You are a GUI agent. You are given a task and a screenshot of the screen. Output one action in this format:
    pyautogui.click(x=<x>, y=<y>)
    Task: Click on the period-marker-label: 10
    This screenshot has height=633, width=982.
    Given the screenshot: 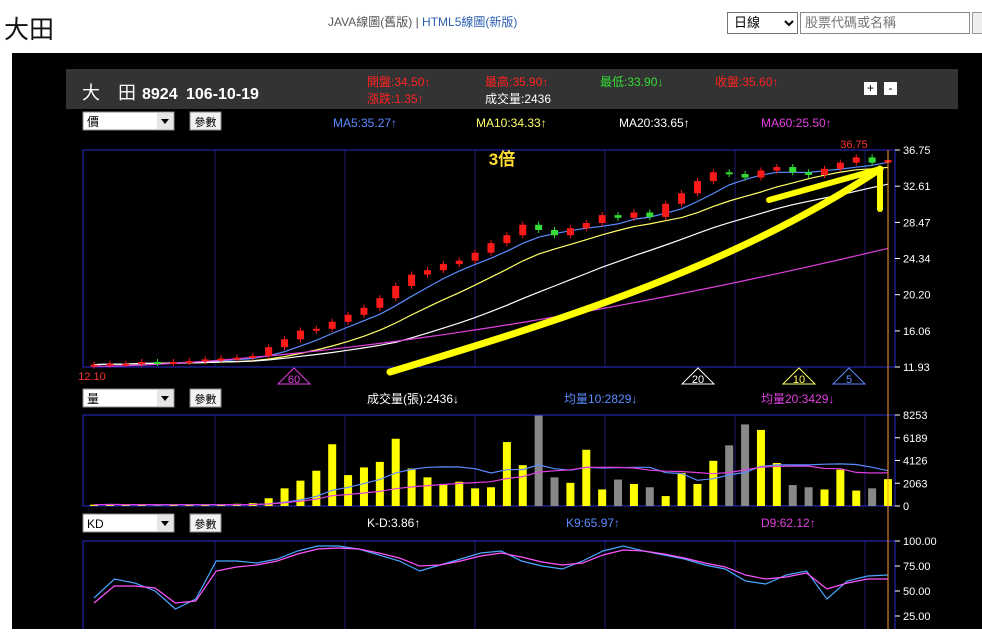 What is the action you would take?
    pyautogui.click(x=799, y=380)
    